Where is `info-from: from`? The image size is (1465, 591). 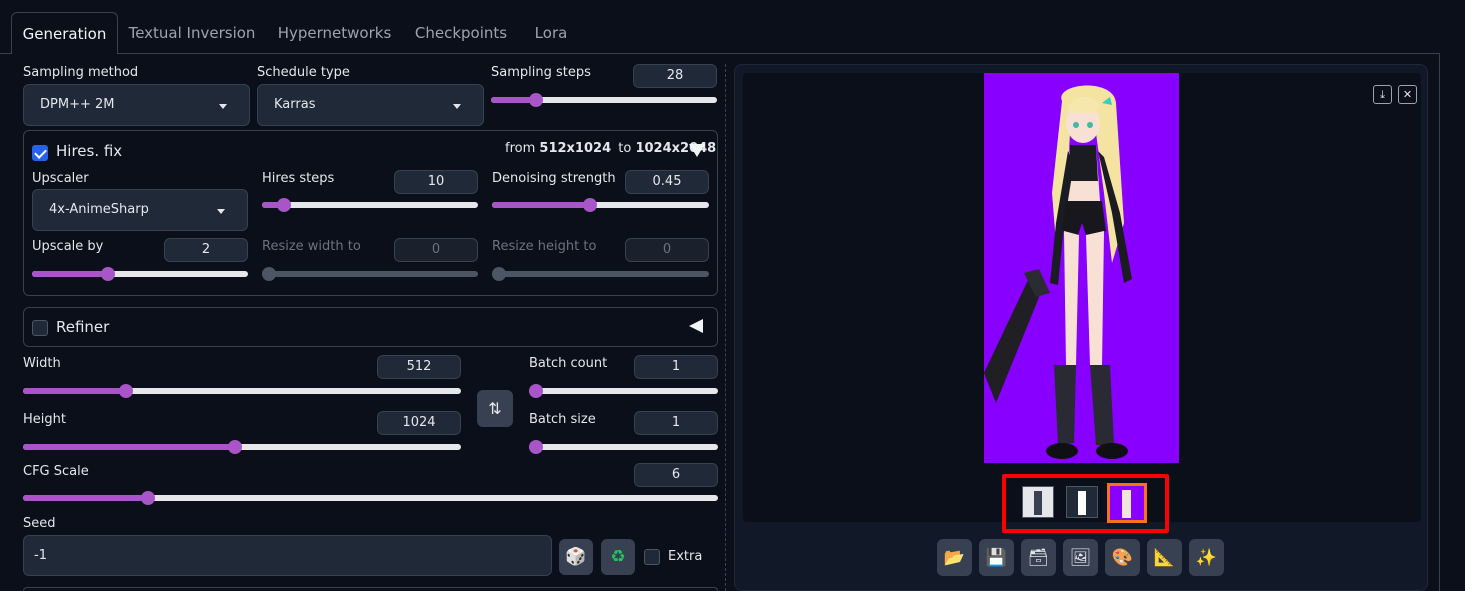 info-from: from is located at coordinates (520, 148).